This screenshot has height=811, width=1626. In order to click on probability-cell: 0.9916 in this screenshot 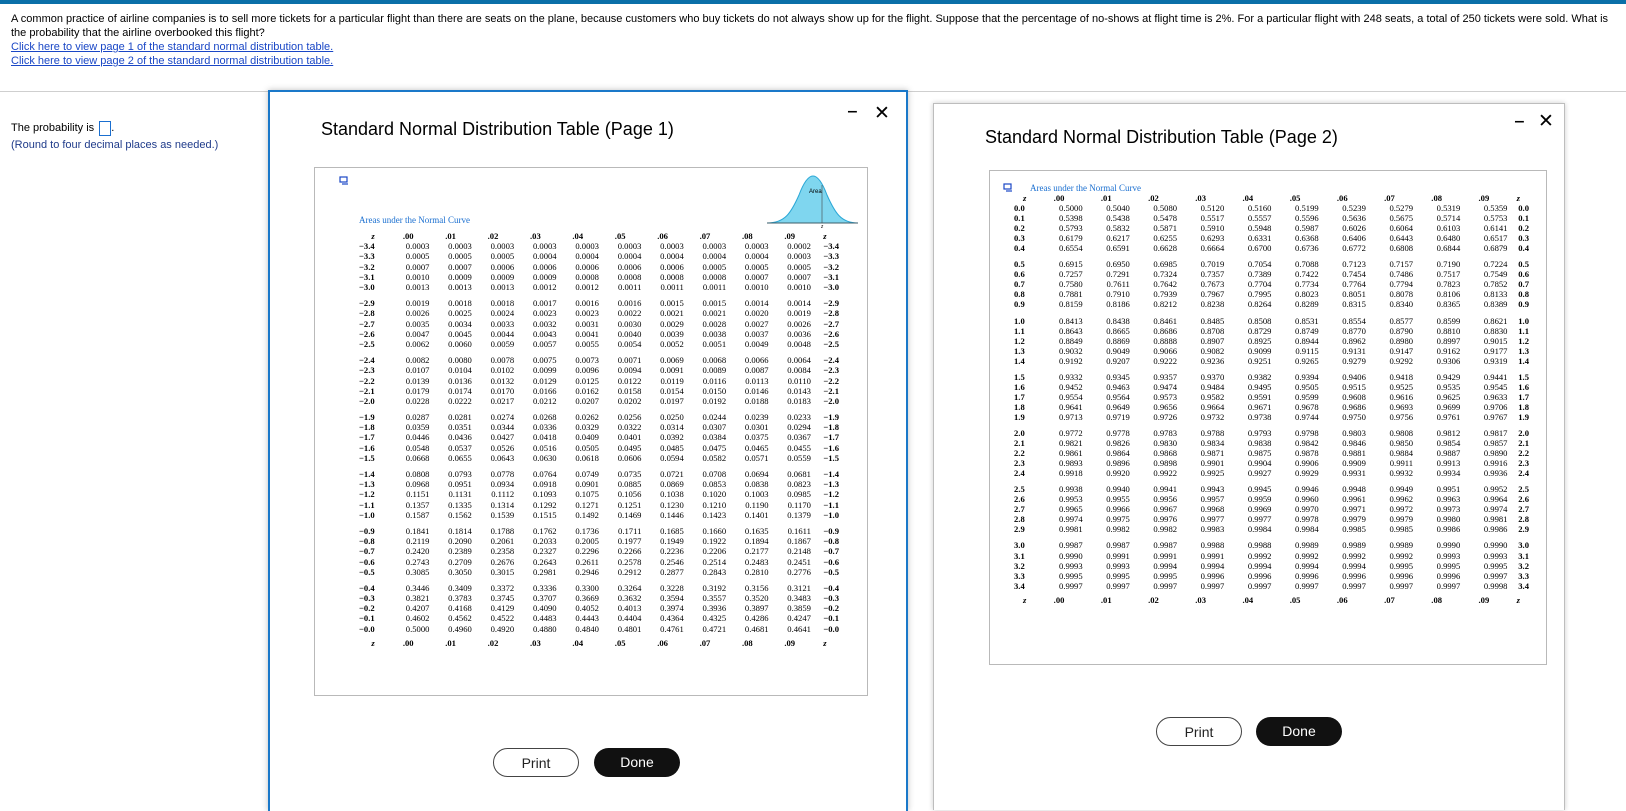, I will do `click(1495, 463)`.